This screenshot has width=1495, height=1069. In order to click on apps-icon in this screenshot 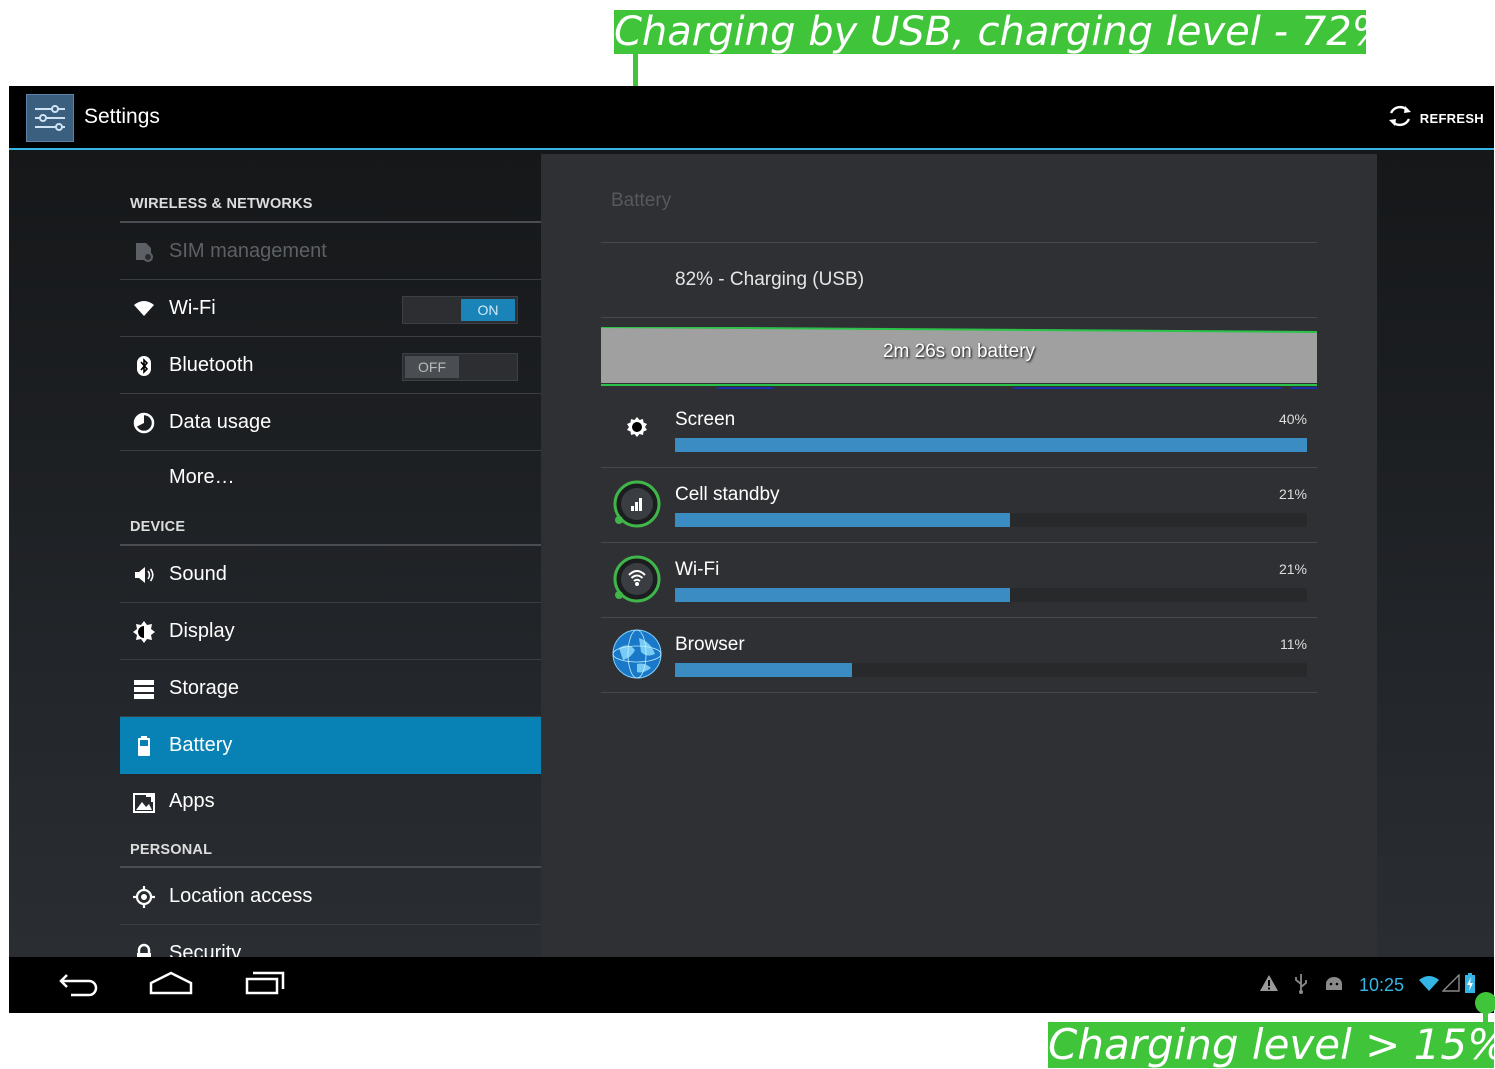, I will do `click(144, 803)`.